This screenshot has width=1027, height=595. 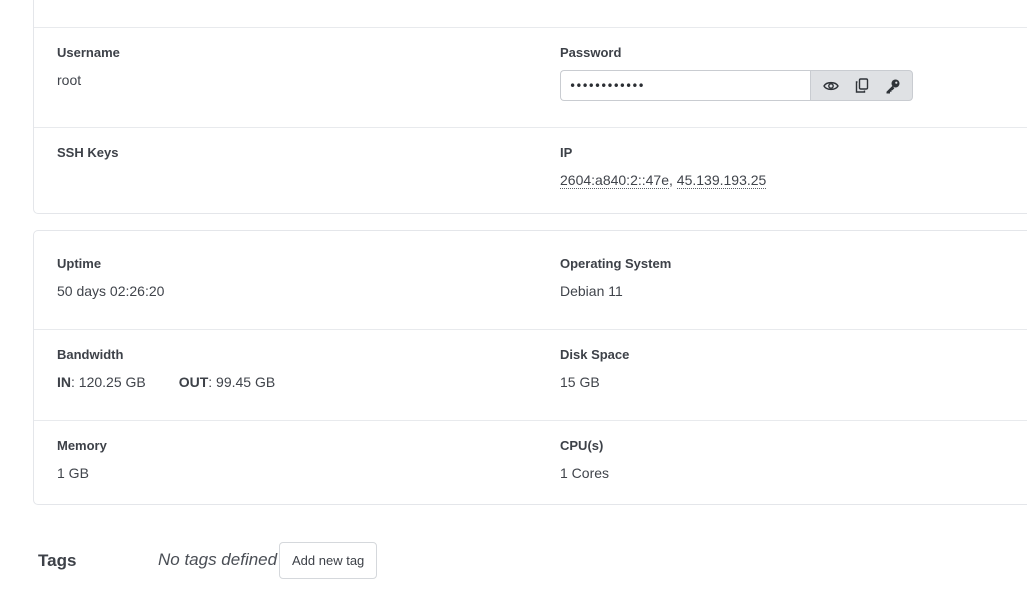 I want to click on bandwidth-label: Bandwidth, so click(x=90, y=354).